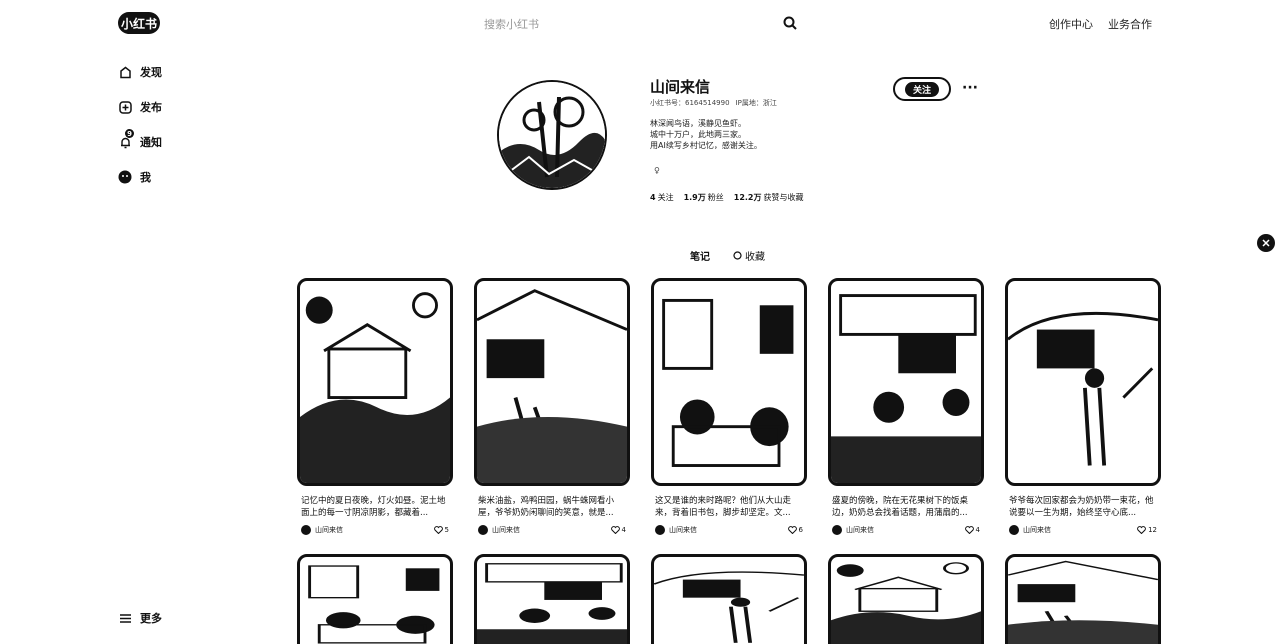 The width and height of the screenshot is (1280, 644). What do you see at coordinates (1071, 24) in the screenshot?
I see `nav-creator-center: 创作中心` at bounding box center [1071, 24].